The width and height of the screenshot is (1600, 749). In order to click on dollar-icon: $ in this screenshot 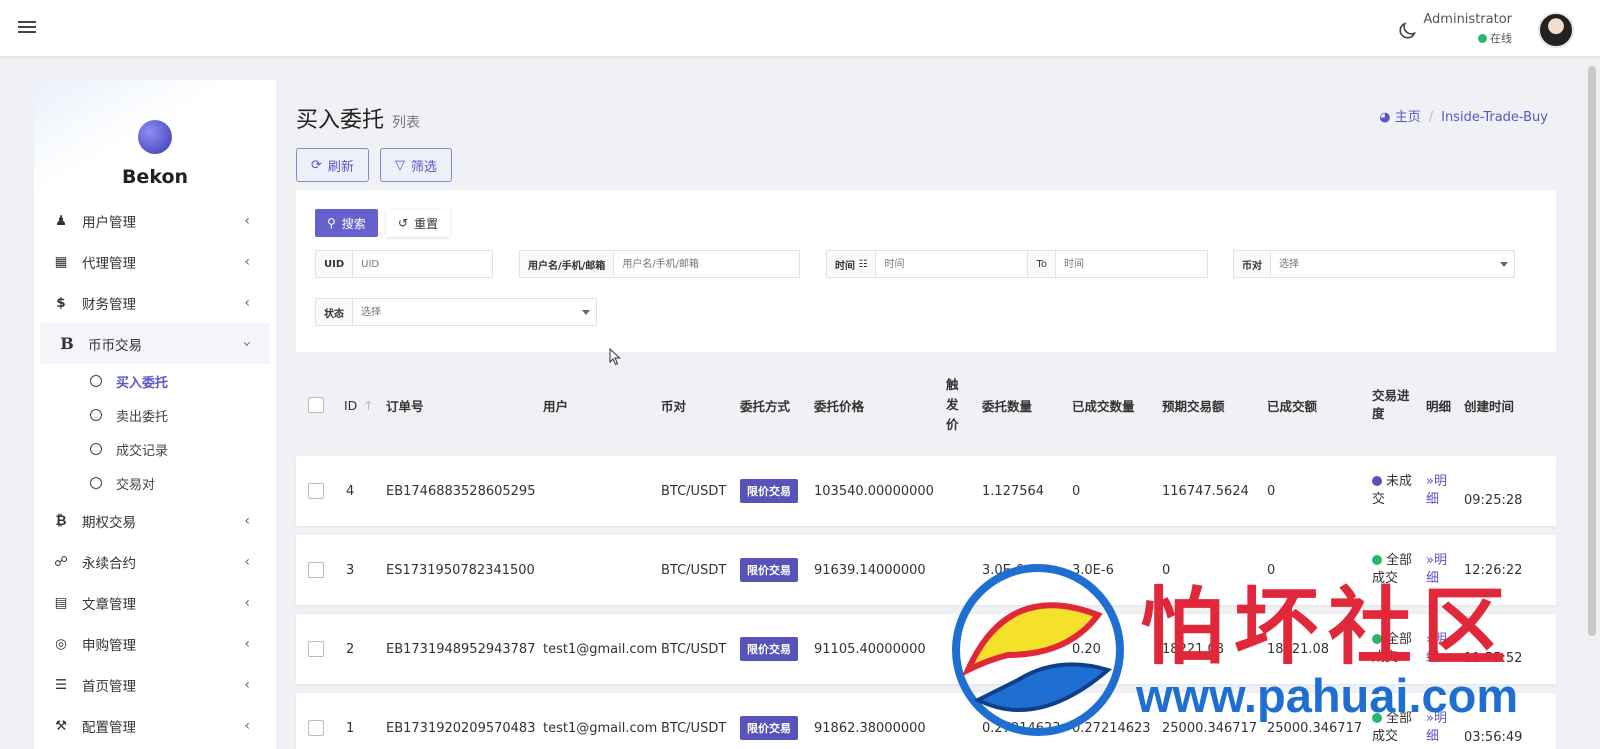, I will do `click(61, 302)`.